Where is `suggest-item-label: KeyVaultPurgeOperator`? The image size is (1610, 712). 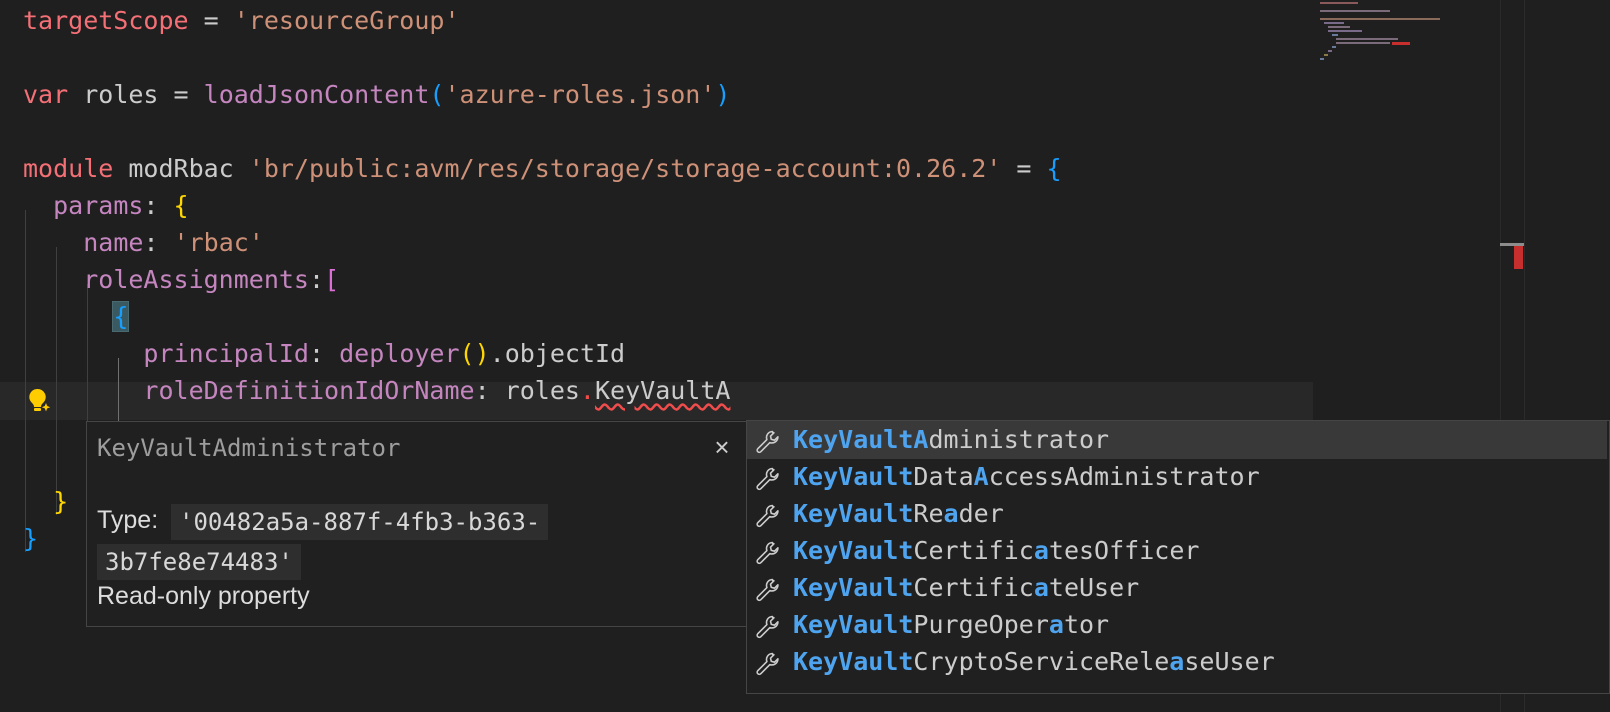
suggest-item-label: KeyVaultPurgeOperator is located at coordinates (951, 625).